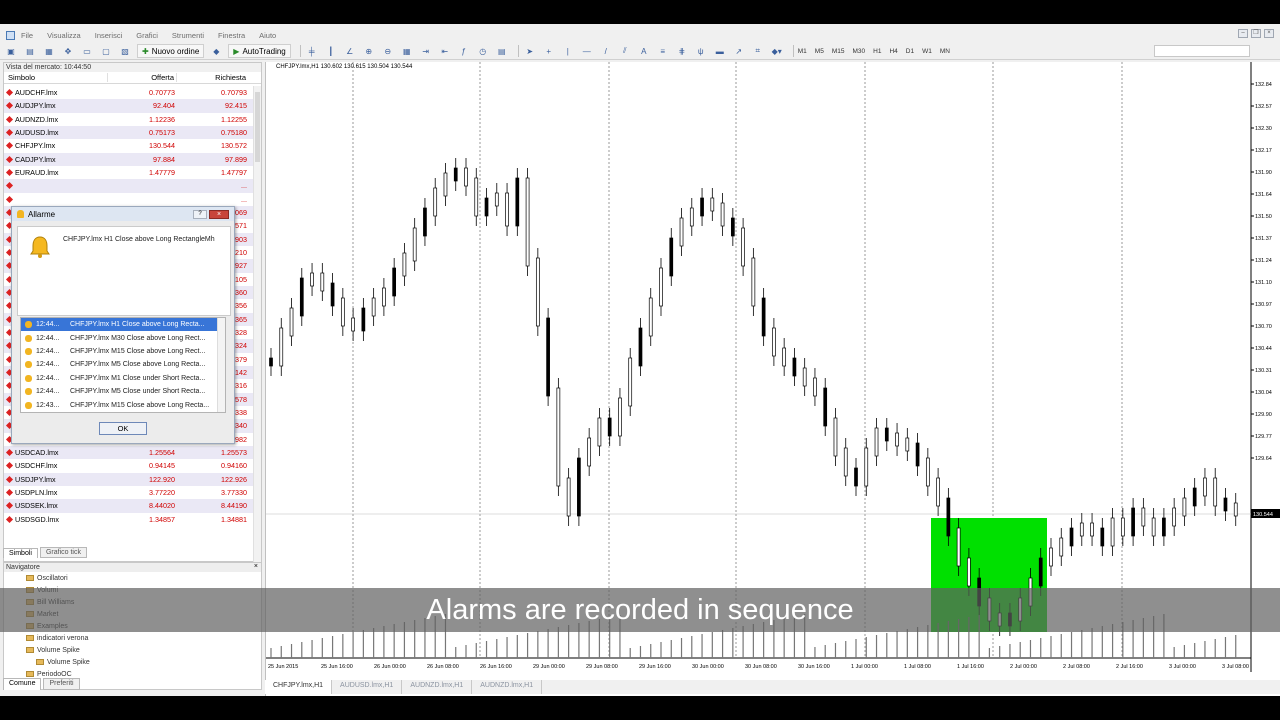 This screenshot has width=1280, height=720. Describe the element at coordinates (819, 51) in the screenshot. I see `timeframe-m5: M5` at that location.